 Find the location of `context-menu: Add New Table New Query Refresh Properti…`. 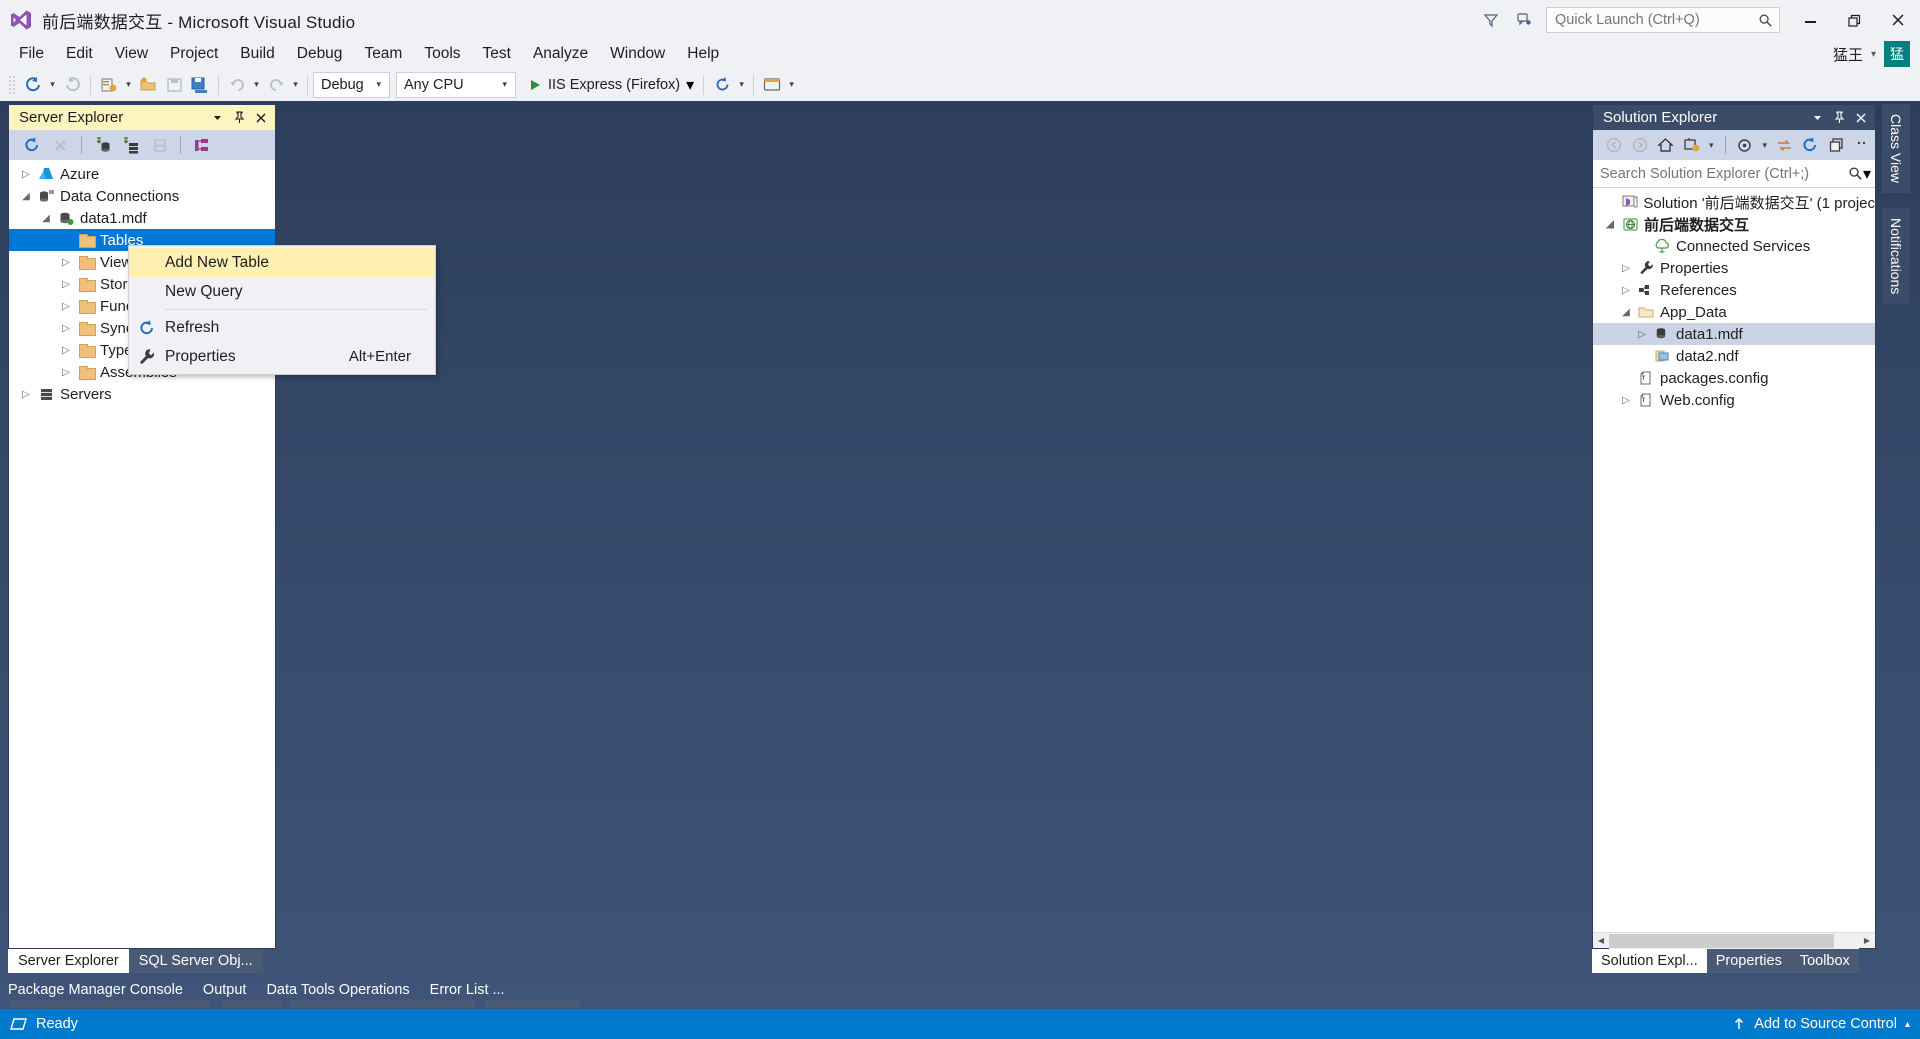

context-menu: Add New Table New Query Refresh Properti… is located at coordinates (282, 310).